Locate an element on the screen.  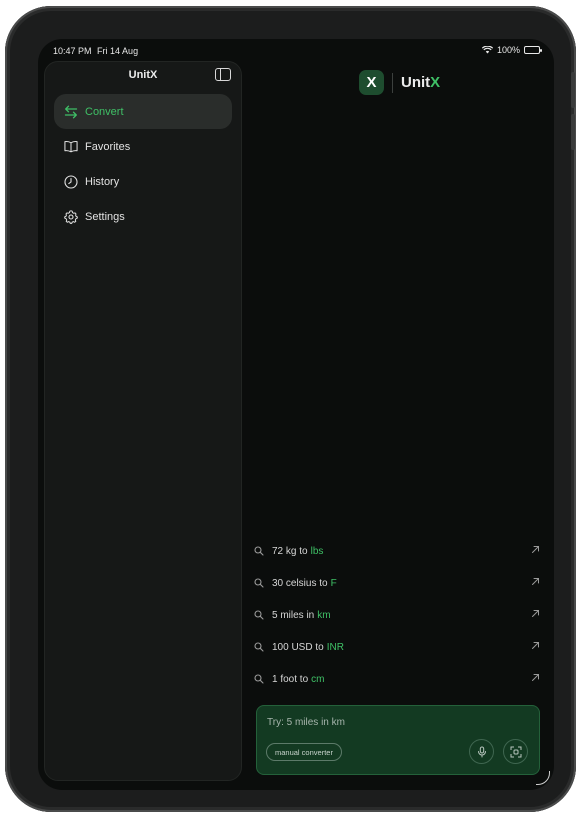
logo-text: UnitX is located at coordinates (420, 82).